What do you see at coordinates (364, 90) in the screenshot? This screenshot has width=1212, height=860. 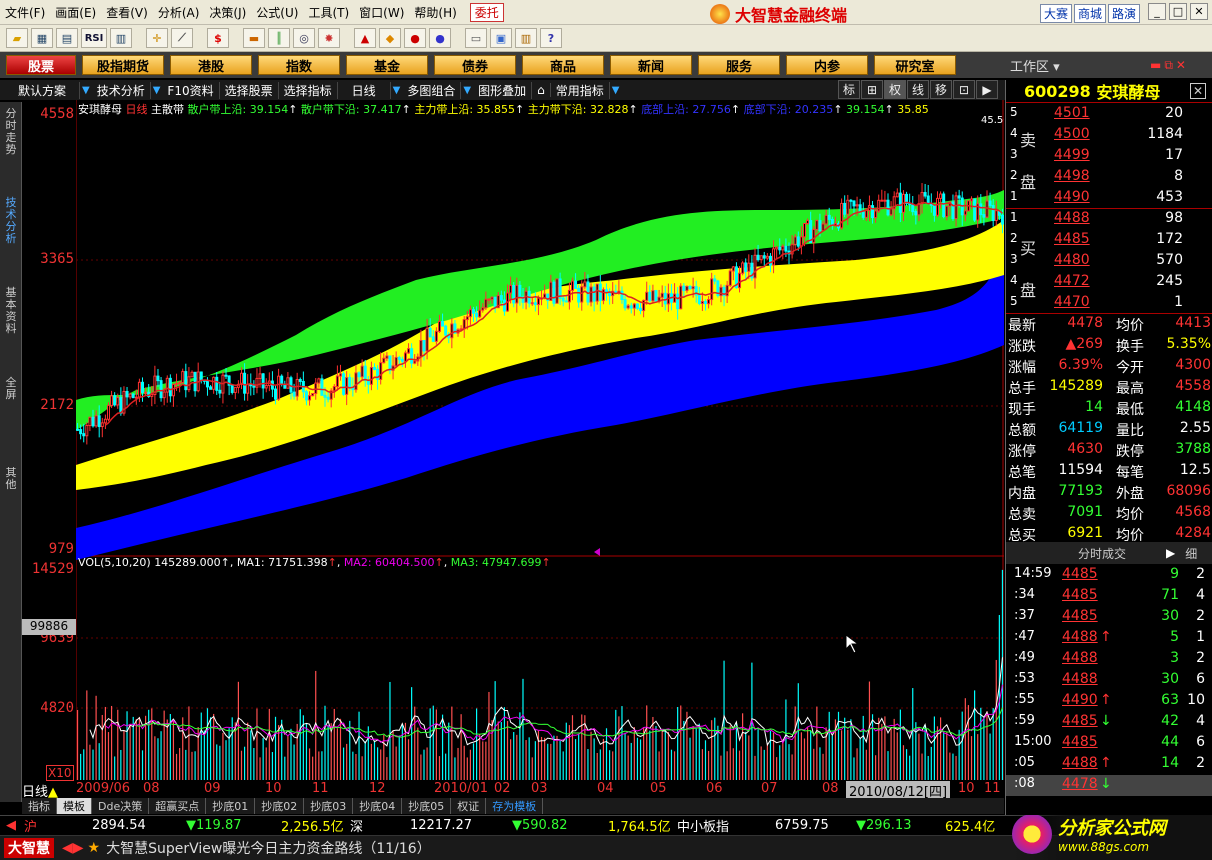 I see `period-select: 日线` at bounding box center [364, 90].